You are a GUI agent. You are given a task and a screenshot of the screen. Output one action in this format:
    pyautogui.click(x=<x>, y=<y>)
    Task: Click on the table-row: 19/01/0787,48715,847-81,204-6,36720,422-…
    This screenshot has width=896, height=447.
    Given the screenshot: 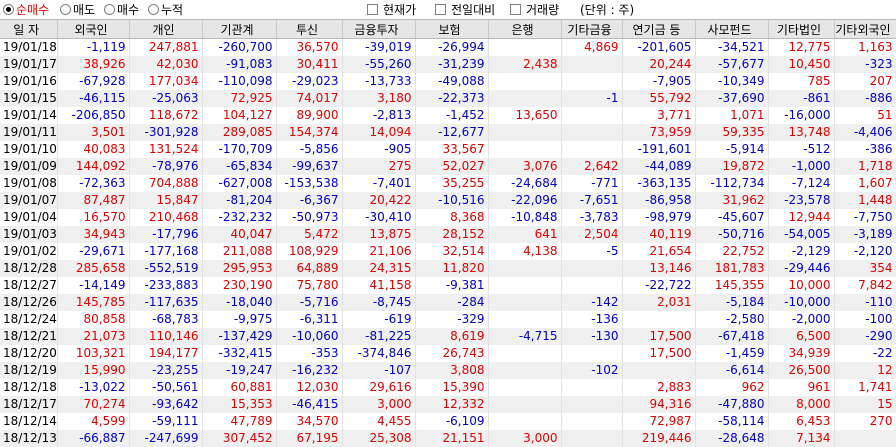 What is the action you would take?
    pyautogui.click(x=448, y=200)
    